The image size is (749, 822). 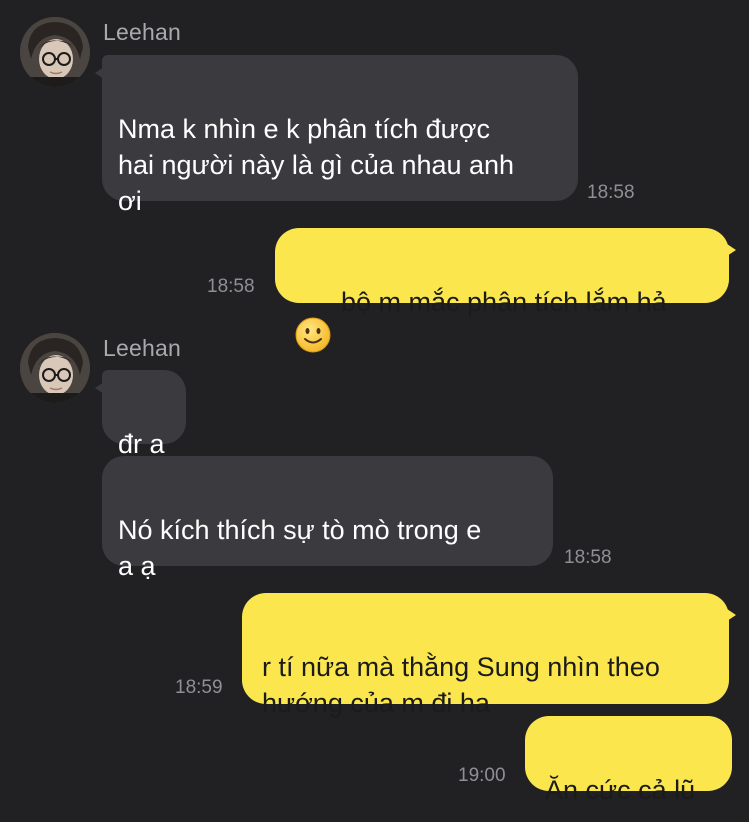 I want to click on message-text: đr a, so click(x=141, y=444).